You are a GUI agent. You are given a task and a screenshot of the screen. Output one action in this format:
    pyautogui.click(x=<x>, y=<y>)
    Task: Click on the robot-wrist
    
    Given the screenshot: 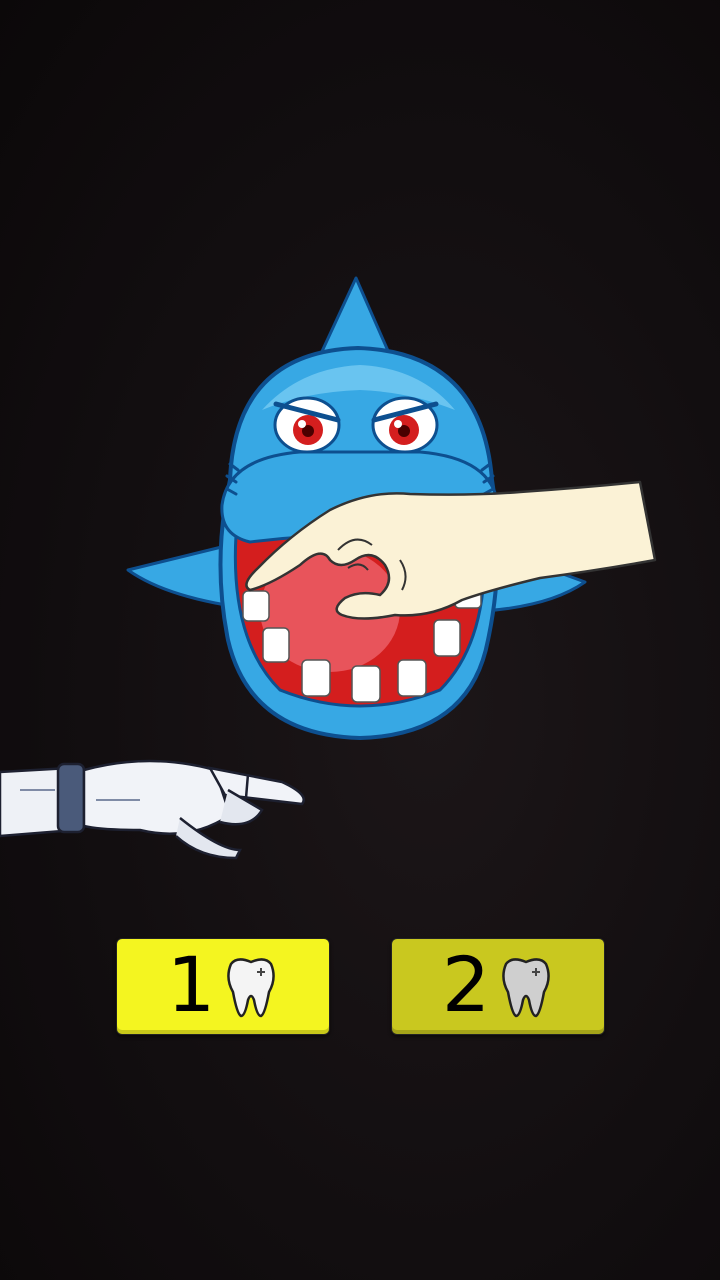 What is the action you would take?
    pyautogui.click(x=71, y=798)
    